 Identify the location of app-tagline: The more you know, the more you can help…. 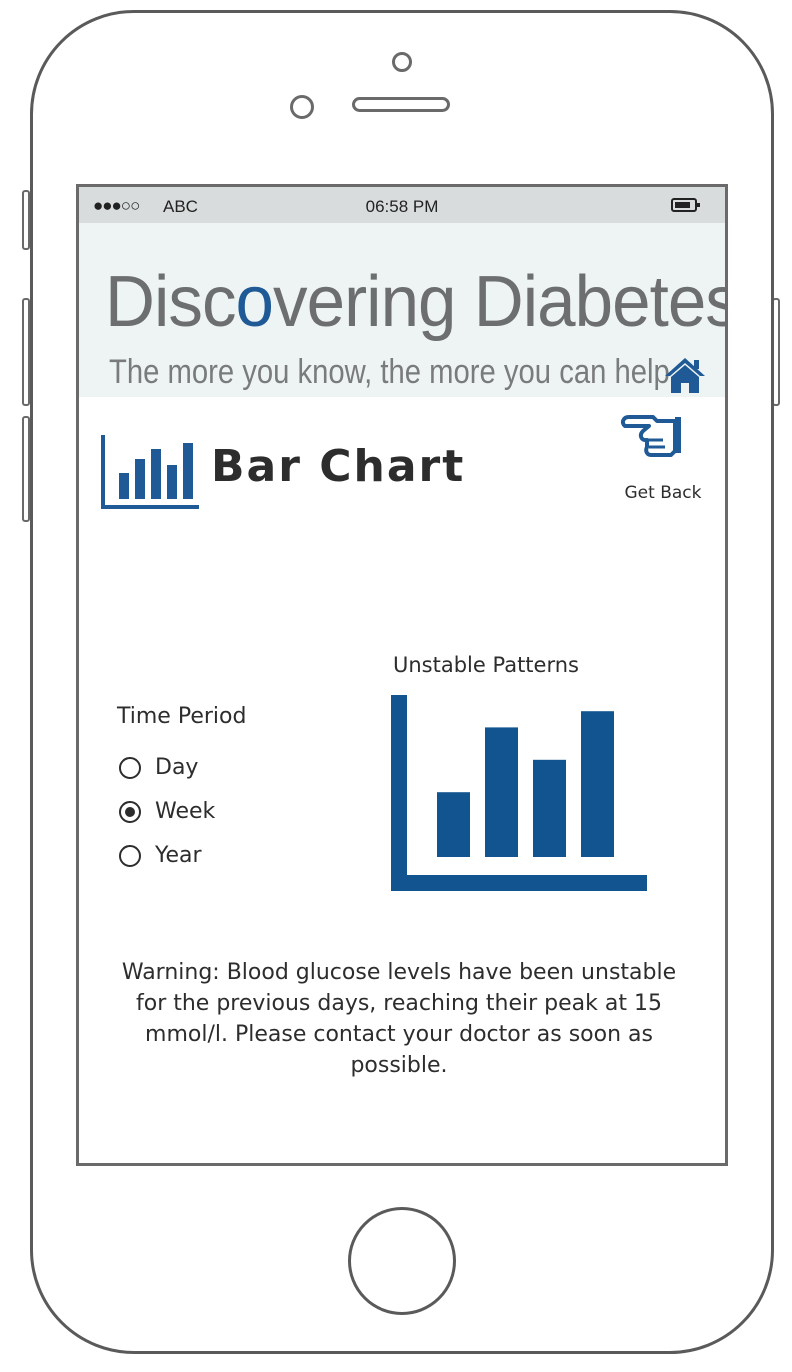
(393, 372).